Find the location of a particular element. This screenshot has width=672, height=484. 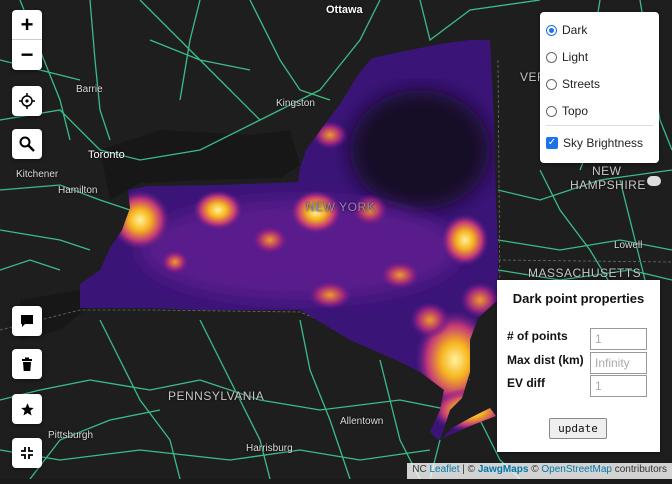

radio-light is located at coordinates (551, 57).